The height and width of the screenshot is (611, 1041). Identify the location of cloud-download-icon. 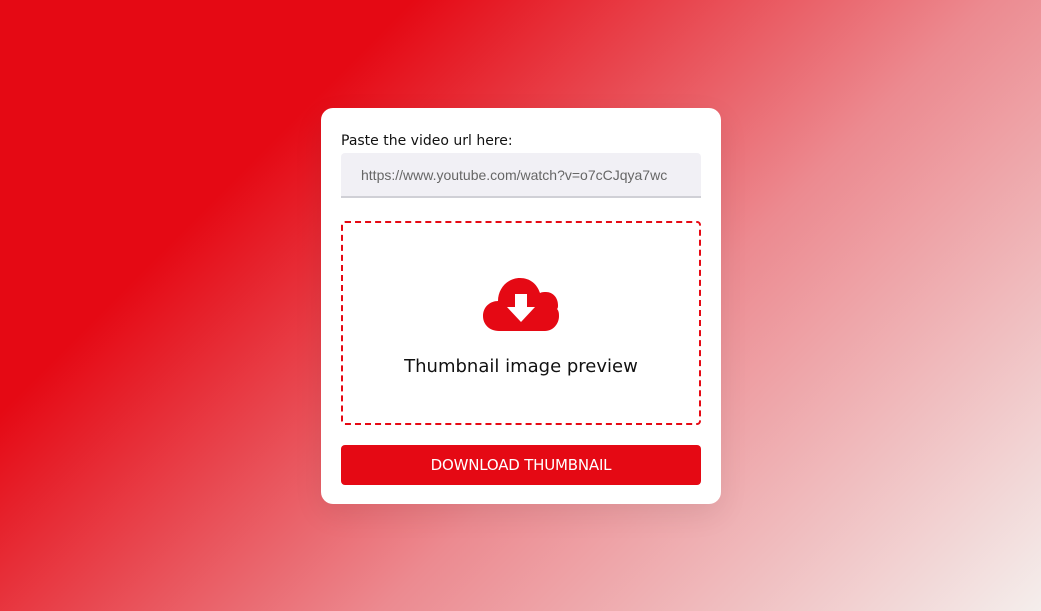
(521, 304).